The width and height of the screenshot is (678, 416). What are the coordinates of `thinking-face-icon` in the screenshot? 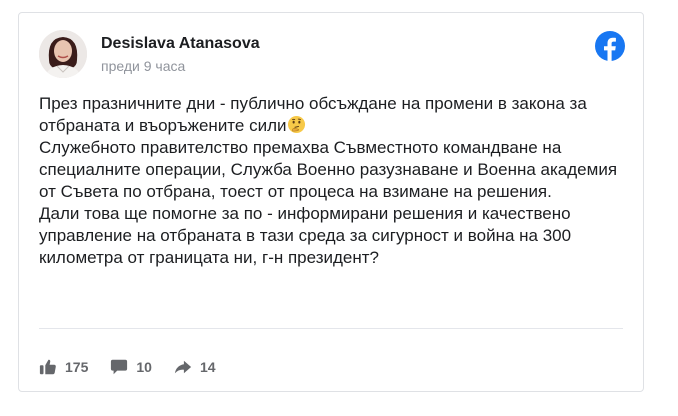 It's located at (296, 124).